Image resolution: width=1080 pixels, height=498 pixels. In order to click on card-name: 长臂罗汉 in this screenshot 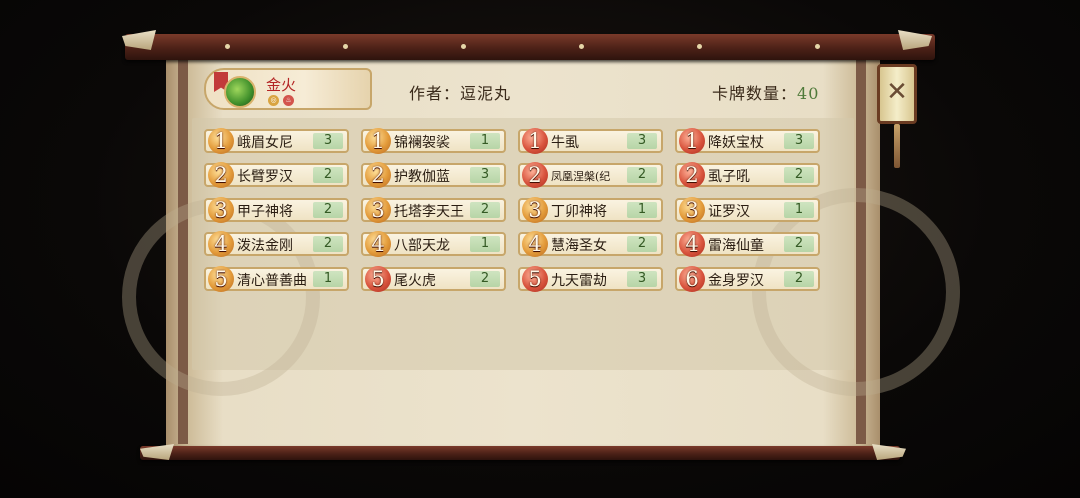, I will do `click(265, 177)`.